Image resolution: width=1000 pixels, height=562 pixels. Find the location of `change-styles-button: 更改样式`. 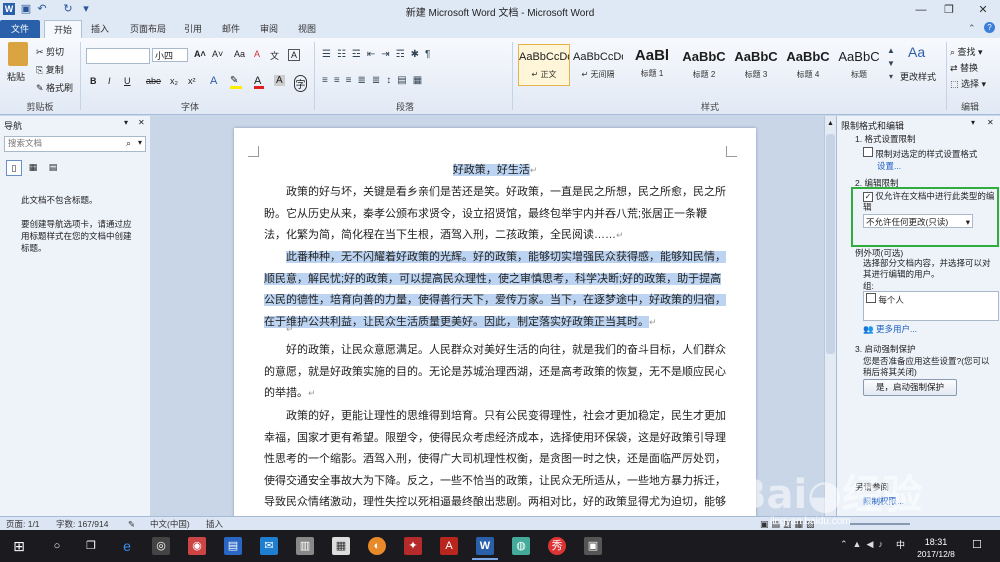

change-styles-button: 更改样式 is located at coordinates (918, 76).